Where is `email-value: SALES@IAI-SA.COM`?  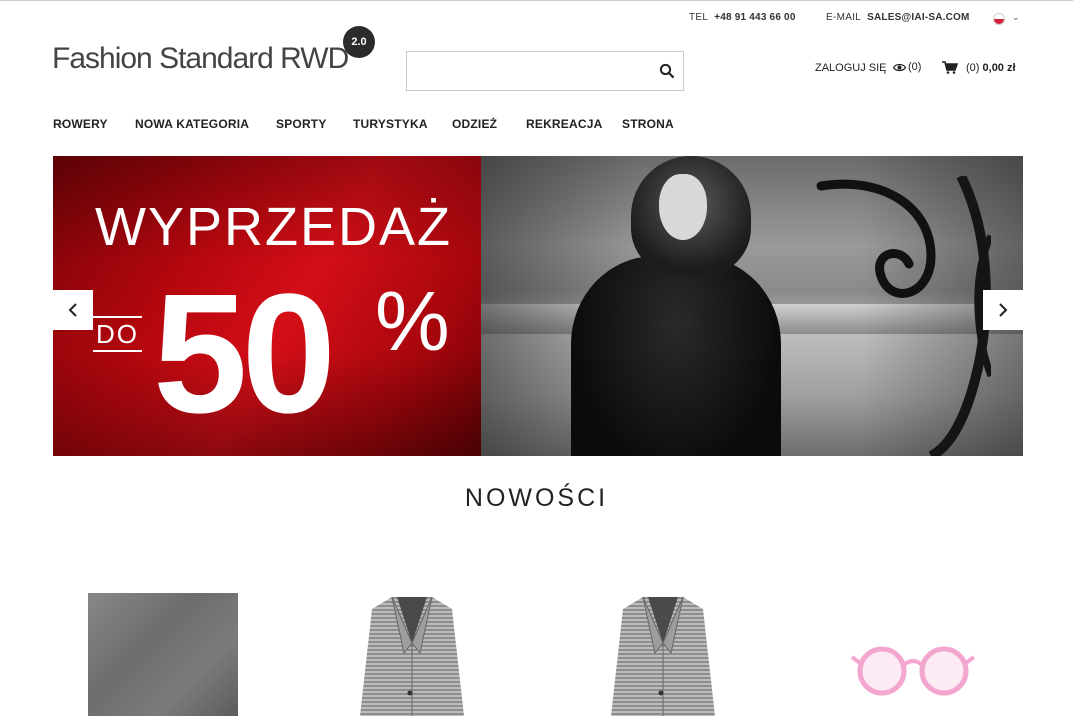 email-value: SALES@IAI-SA.COM is located at coordinates (918, 17).